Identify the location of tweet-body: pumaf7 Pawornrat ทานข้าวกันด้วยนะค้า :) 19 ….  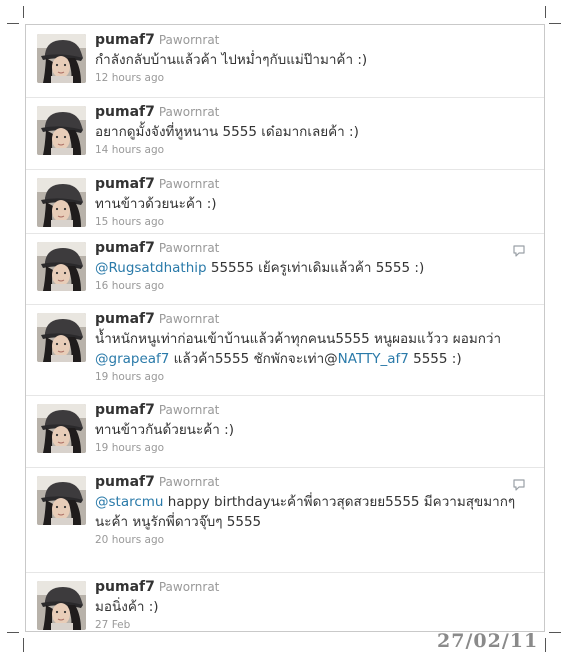
(310, 428).